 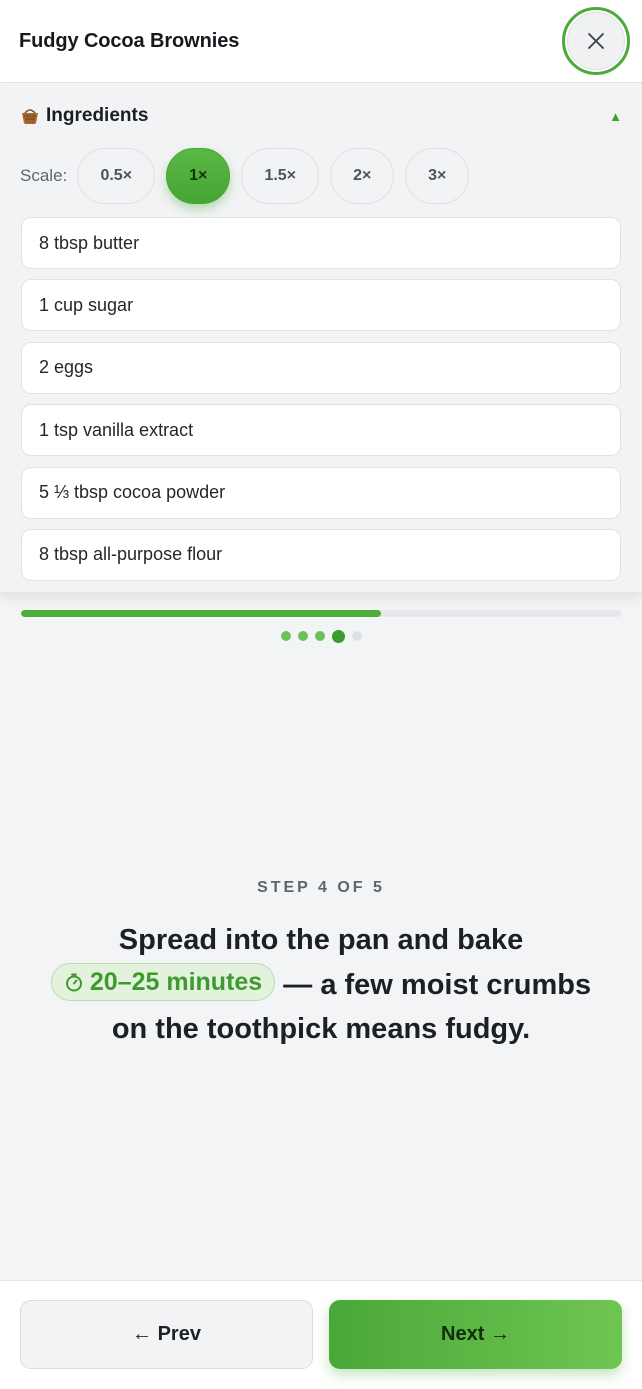 I want to click on ingredients-title: Ingredients, so click(x=97, y=115).